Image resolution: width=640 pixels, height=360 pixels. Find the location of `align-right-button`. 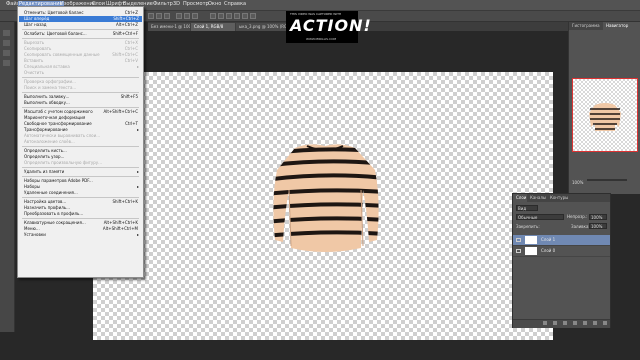

align-right-button is located at coordinates (195, 16).